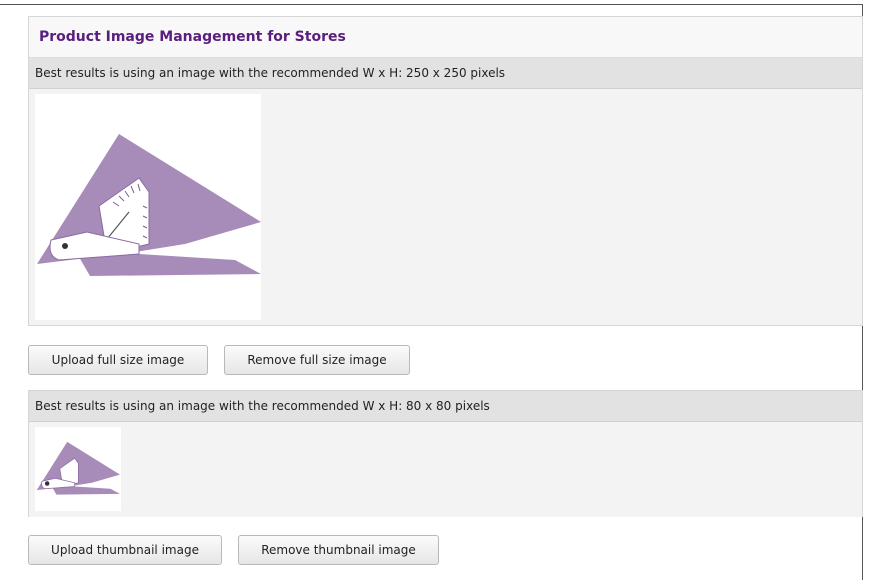  Describe the element at coordinates (338, 550) in the screenshot. I see `remove-thumbnail-image-button: Remove thumbnail image` at that location.